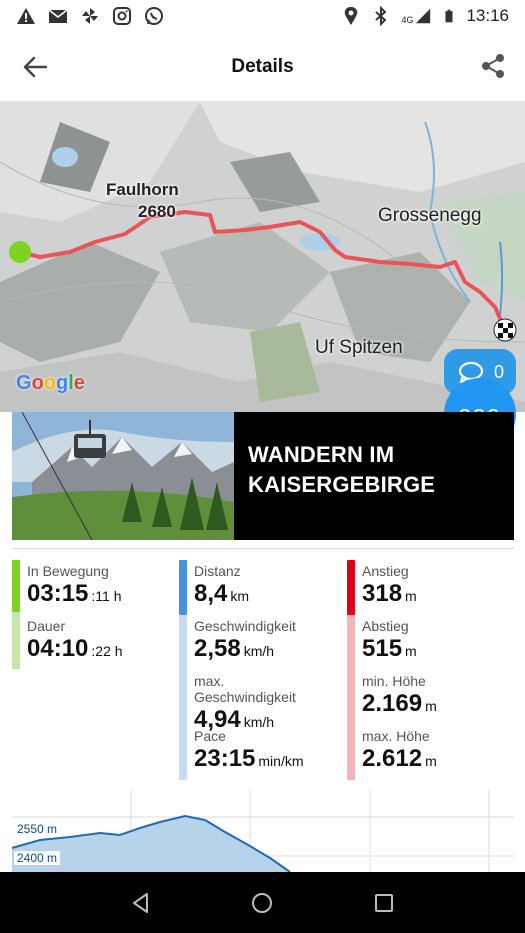 This screenshot has width=525, height=933. I want to click on battery-icon, so click(449, 16).